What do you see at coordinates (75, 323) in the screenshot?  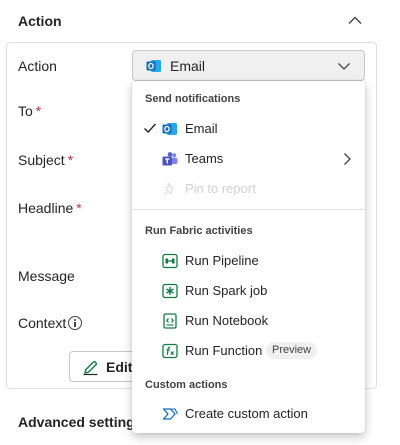 I see `info-icon` at bounding box center [75, 323].